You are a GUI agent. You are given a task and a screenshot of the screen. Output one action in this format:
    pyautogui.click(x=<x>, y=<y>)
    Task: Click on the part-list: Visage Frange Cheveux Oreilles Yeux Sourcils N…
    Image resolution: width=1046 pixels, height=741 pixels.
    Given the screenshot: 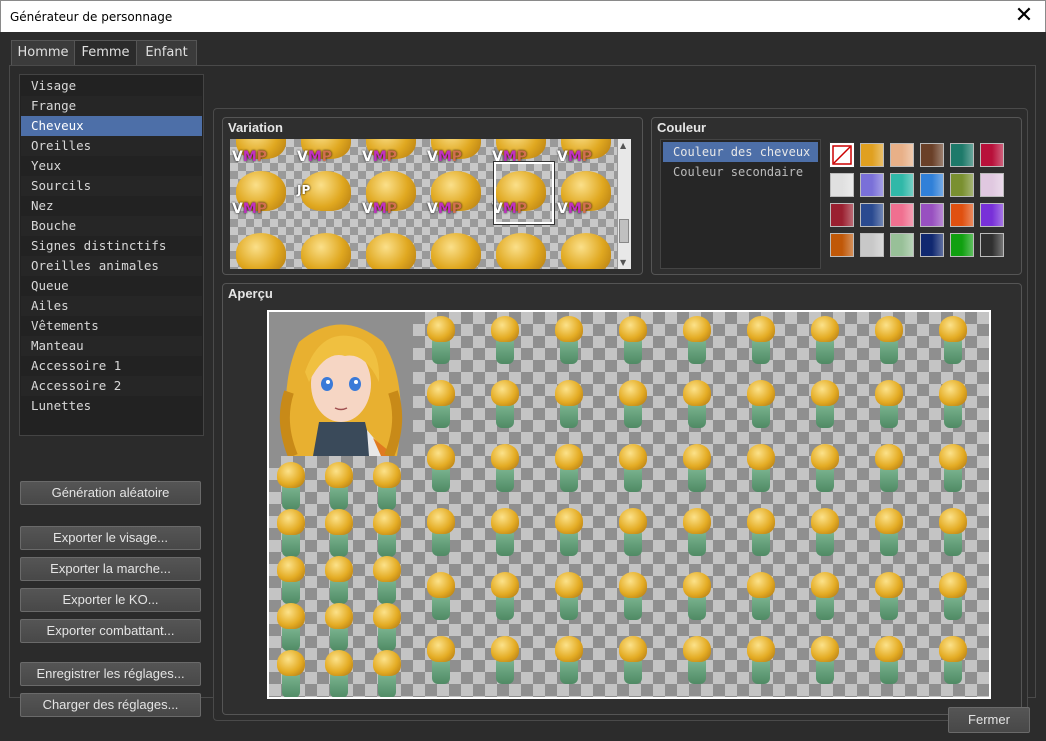 What is the action you would take?
    pyautogui.click(x=111, y=255)
    